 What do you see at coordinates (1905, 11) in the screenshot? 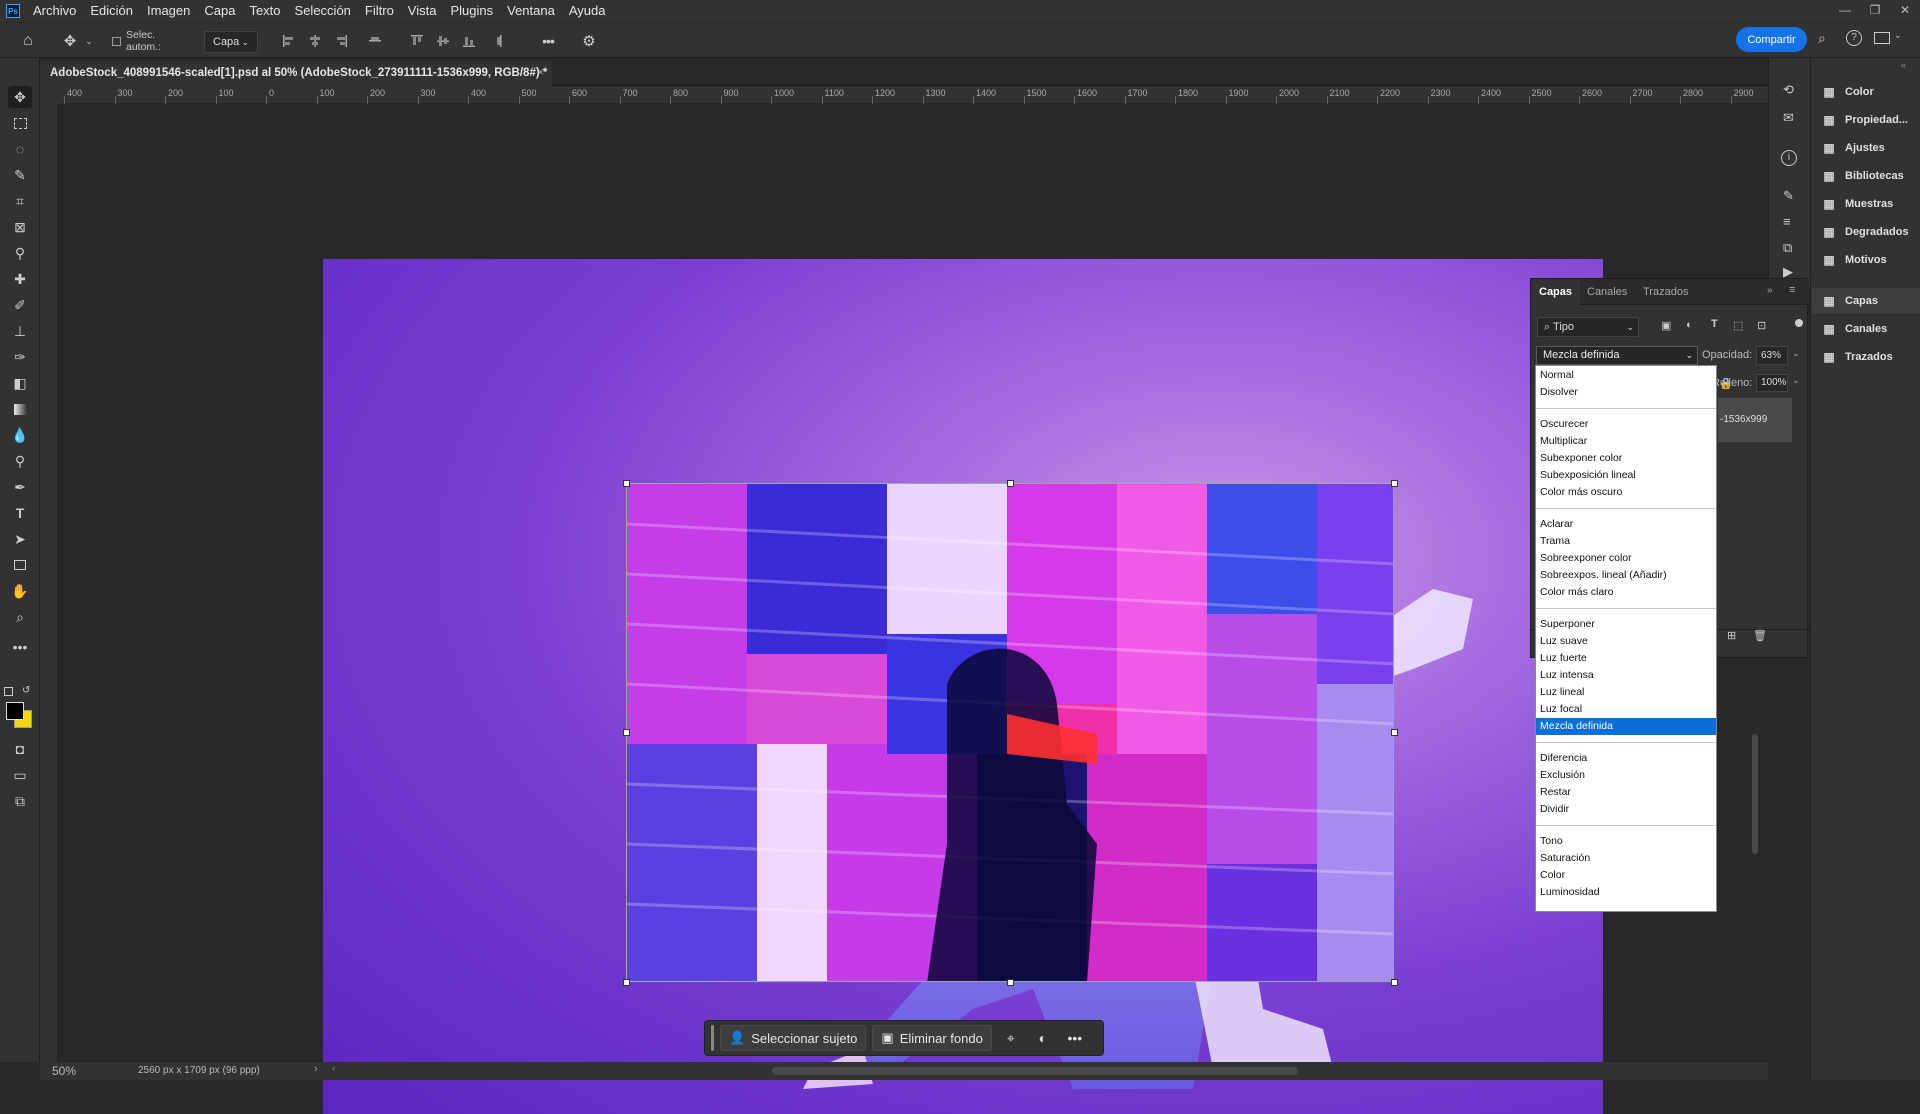
I see `close-window-icon: ✕` at bounding box center [1905, 11].